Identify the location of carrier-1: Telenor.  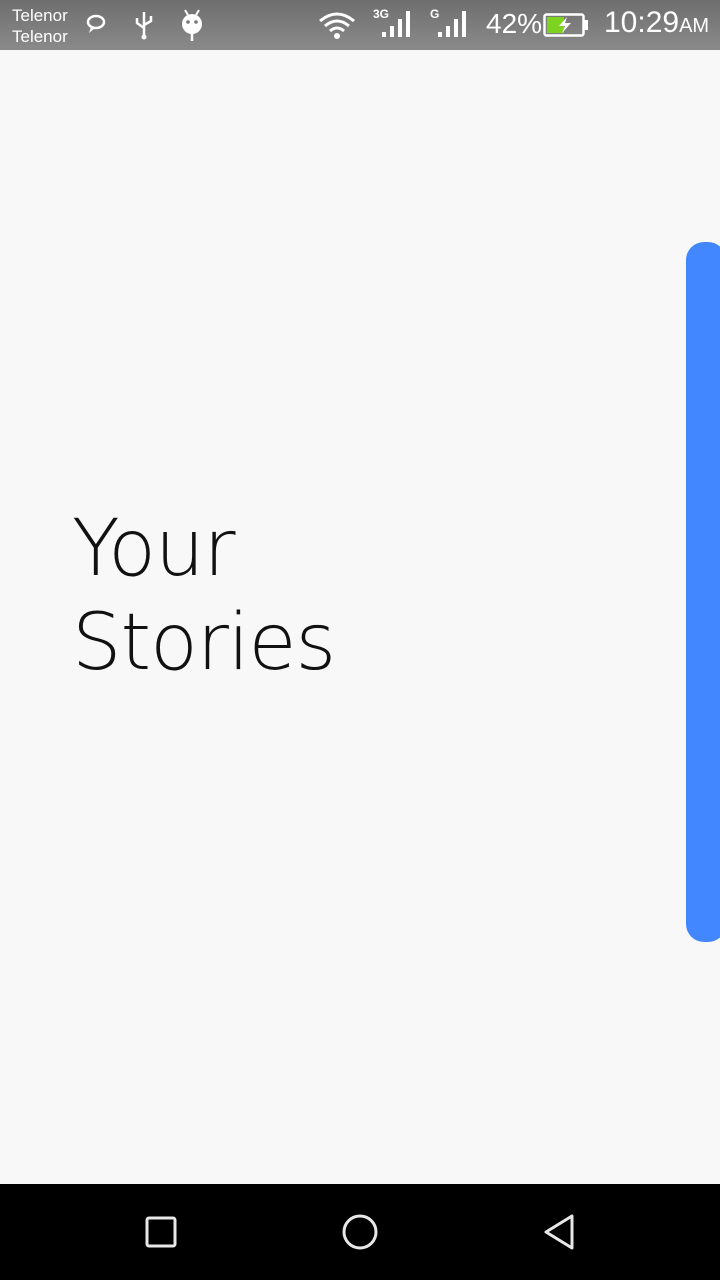
(40, 15).